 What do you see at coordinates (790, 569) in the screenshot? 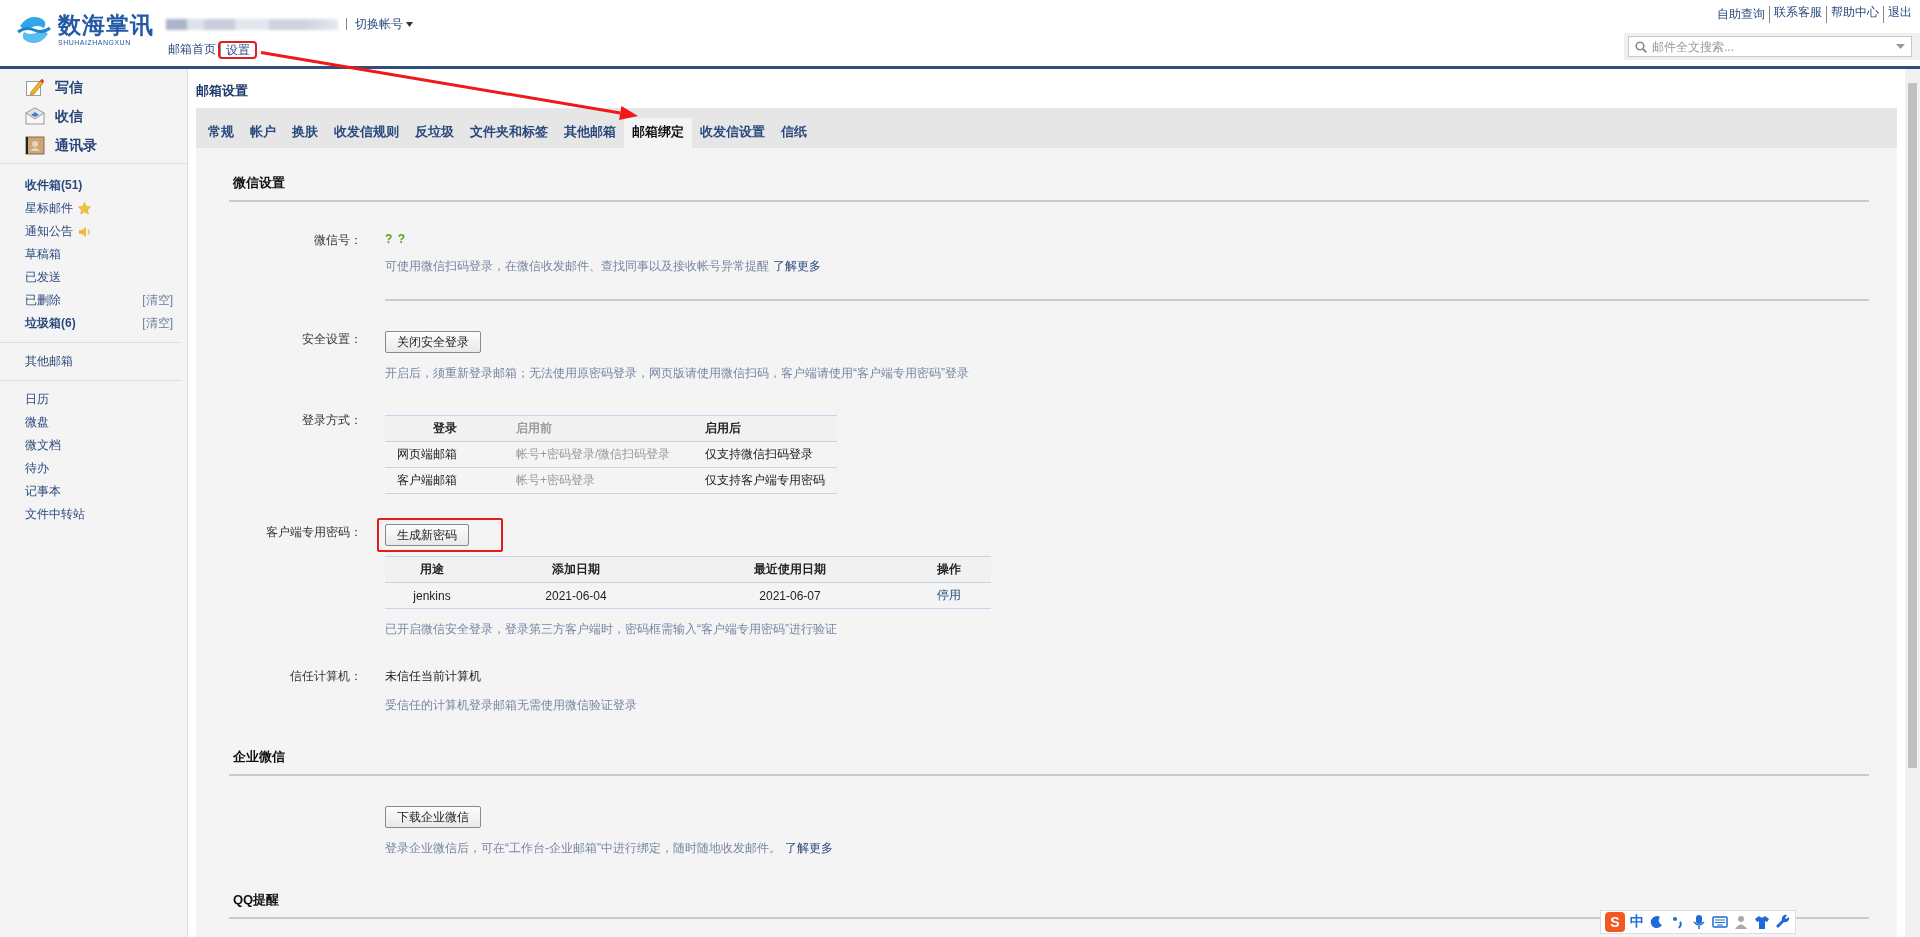
I see `column-header: 最近使用日期` at bounding box center [790, 569].